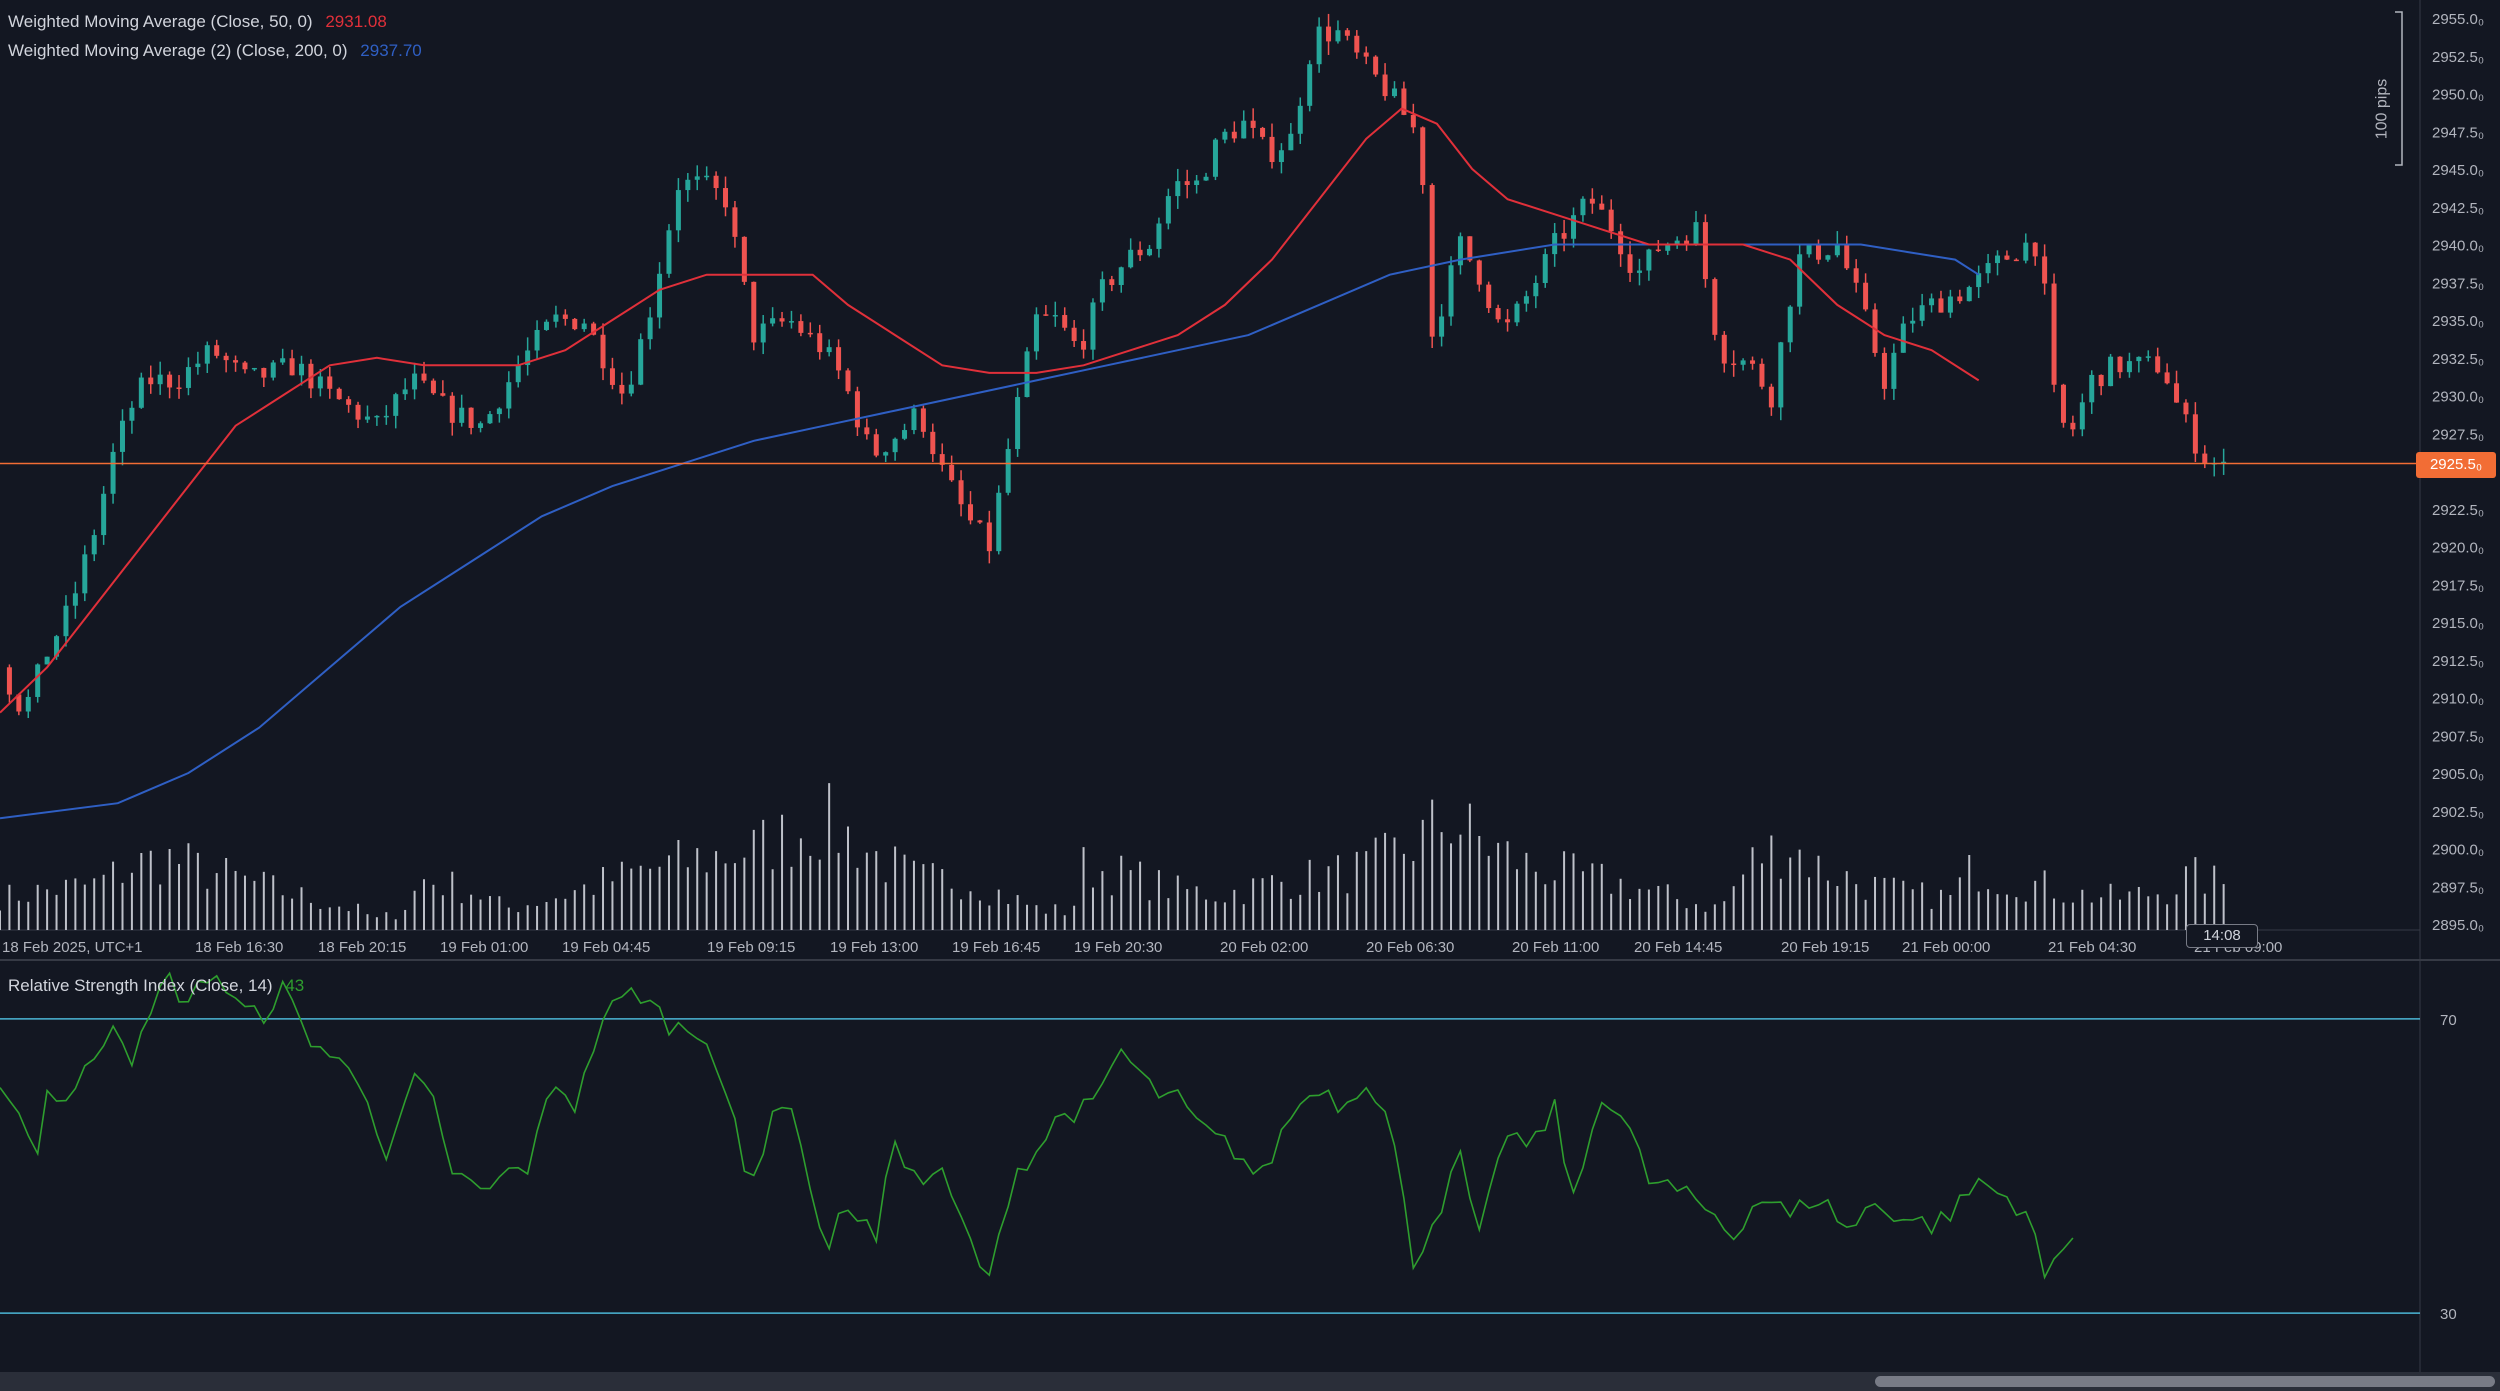  Describe the element at coordinates (2458, 661) in the screenshot. I see `price-tick-label: 2912.5₀` at that location.